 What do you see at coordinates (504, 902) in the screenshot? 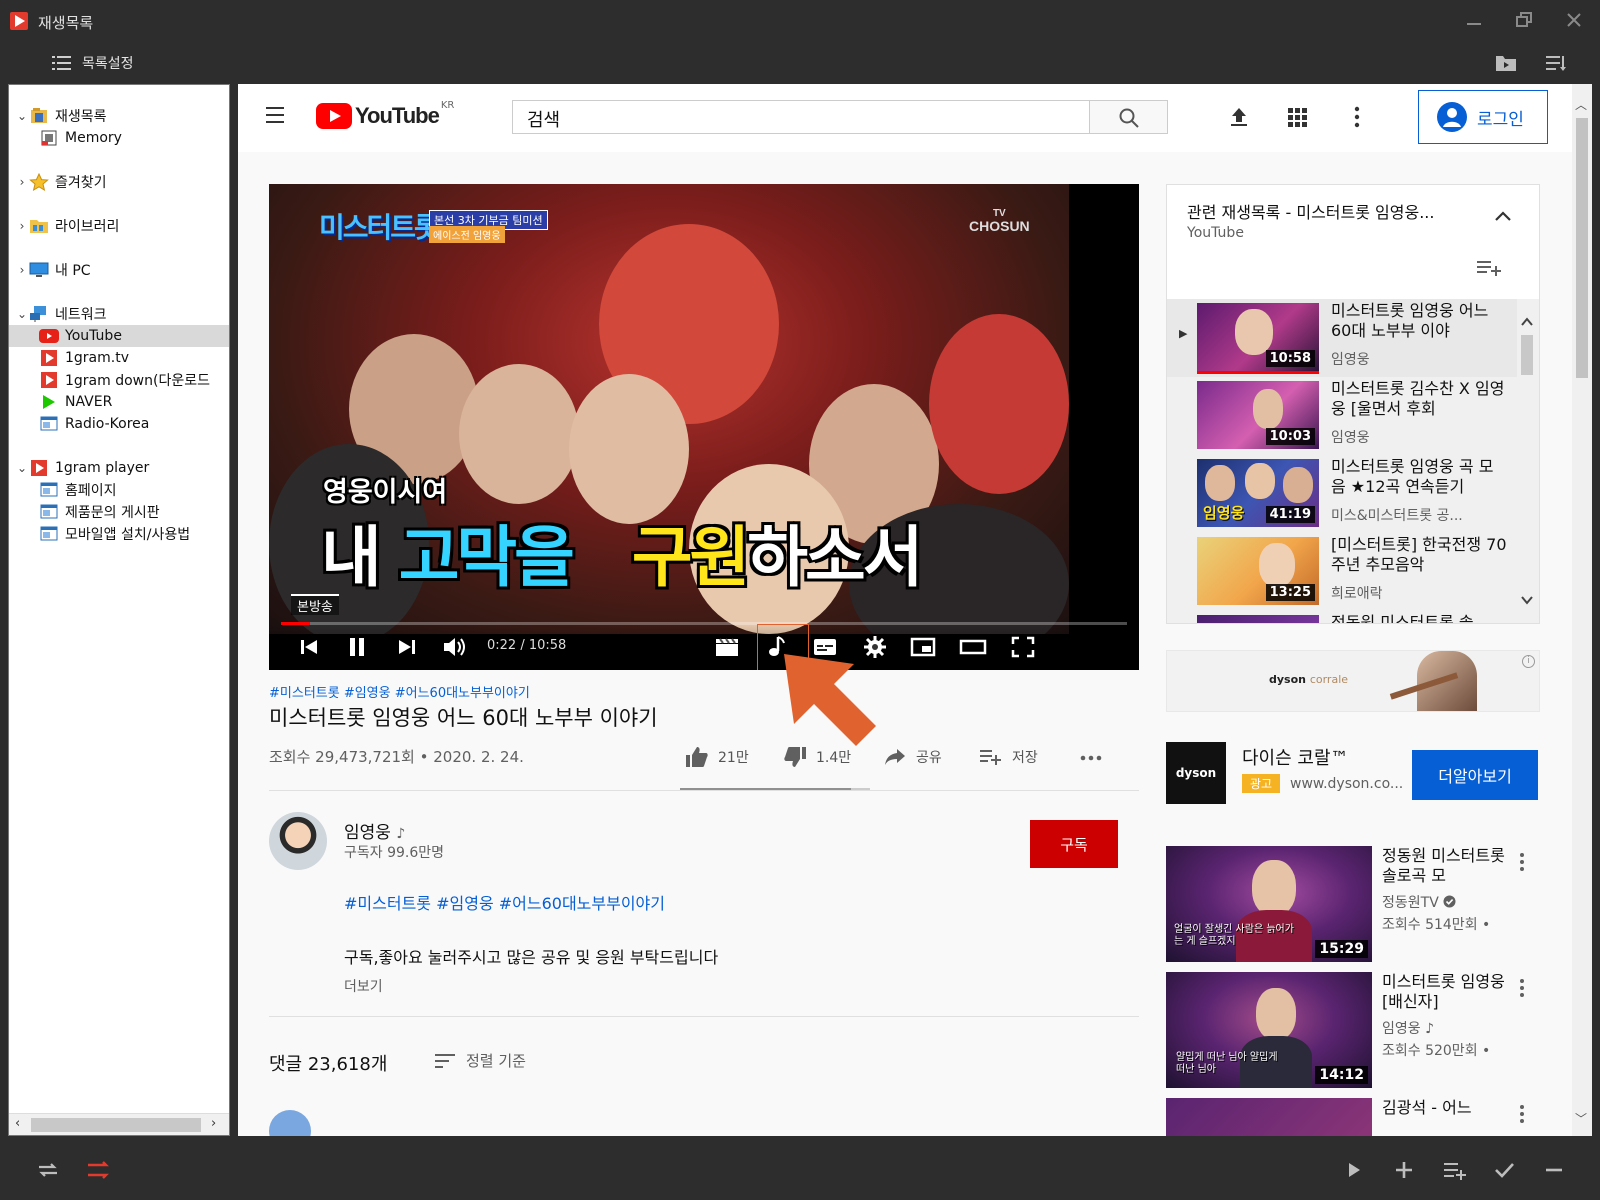
I see `description-hashtags: #미스터트롯 #임영웅 #어느60대노부부이야기` at bounding box center [504, 902].